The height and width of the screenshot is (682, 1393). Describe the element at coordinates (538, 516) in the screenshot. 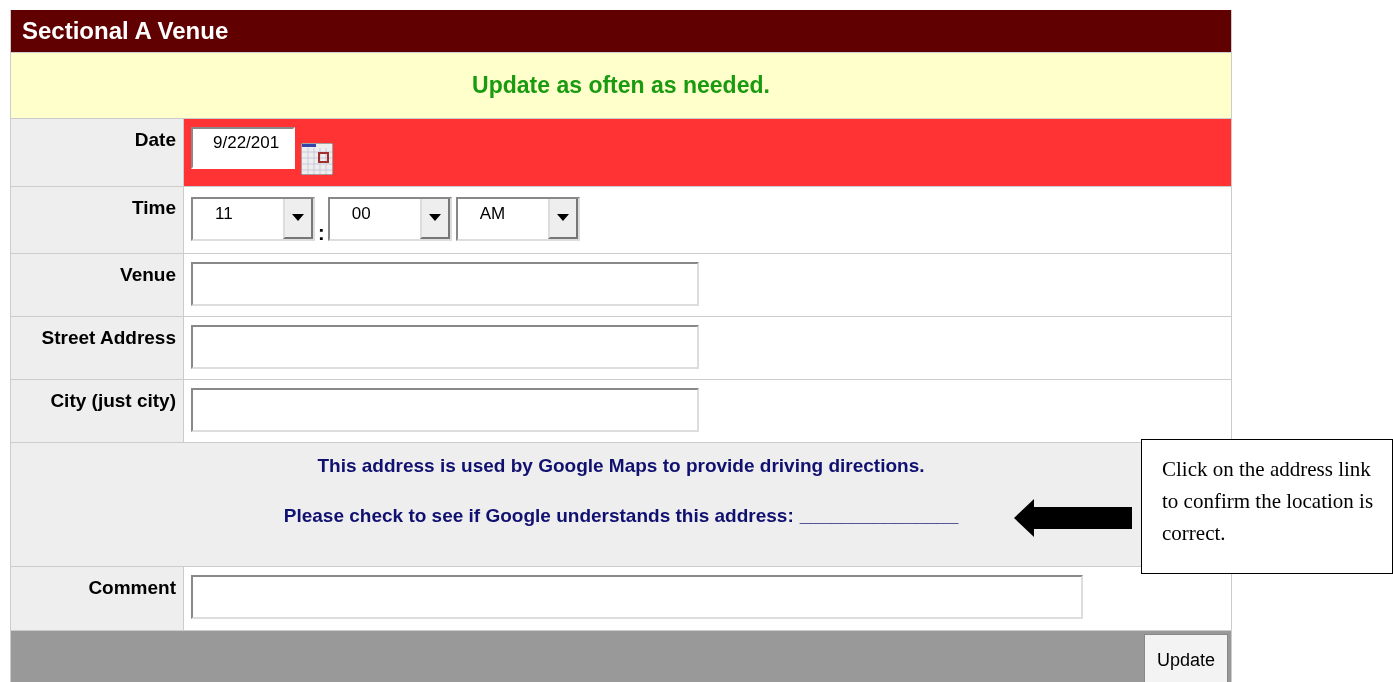

I see `note-text: Please check to see if Google understands this address:` at that location.